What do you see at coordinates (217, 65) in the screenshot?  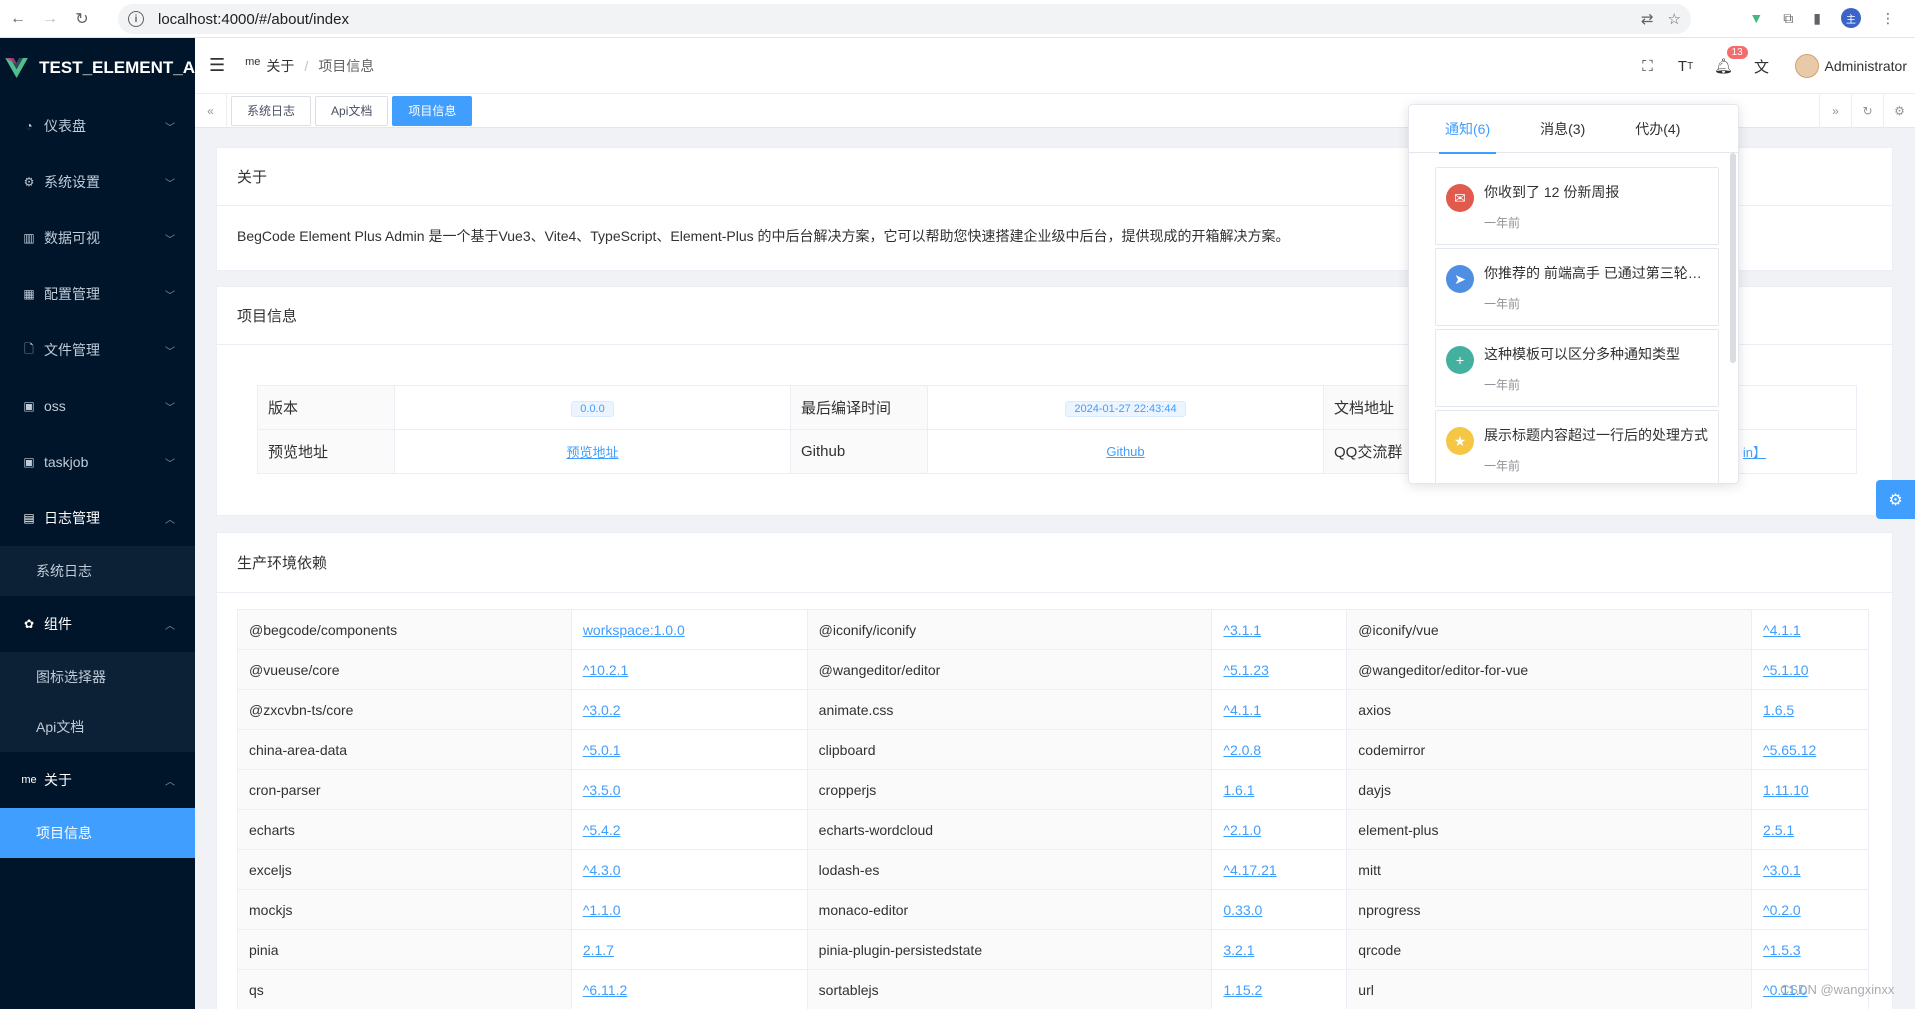 I see `collapse-menu-icon: ☰` at bounding box center [217, 65].